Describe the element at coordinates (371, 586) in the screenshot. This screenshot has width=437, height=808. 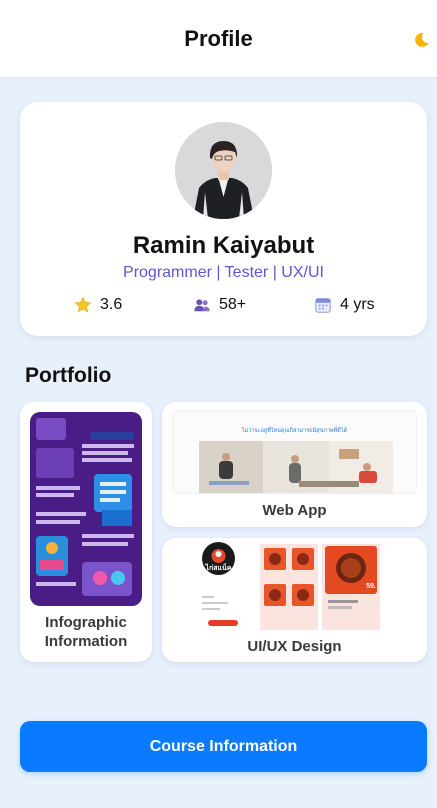
I see `product-price: 59.` at that location.